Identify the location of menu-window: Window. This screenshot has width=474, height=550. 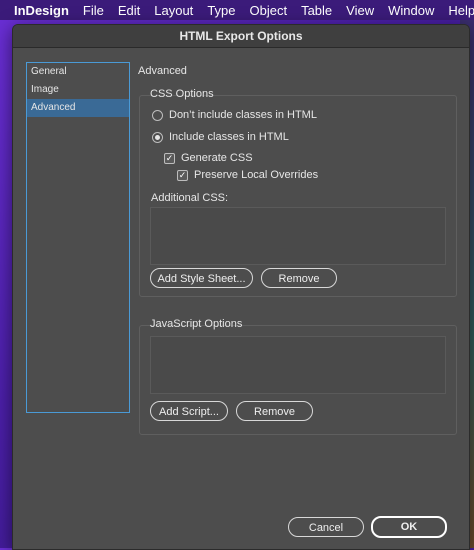
(411, 10).